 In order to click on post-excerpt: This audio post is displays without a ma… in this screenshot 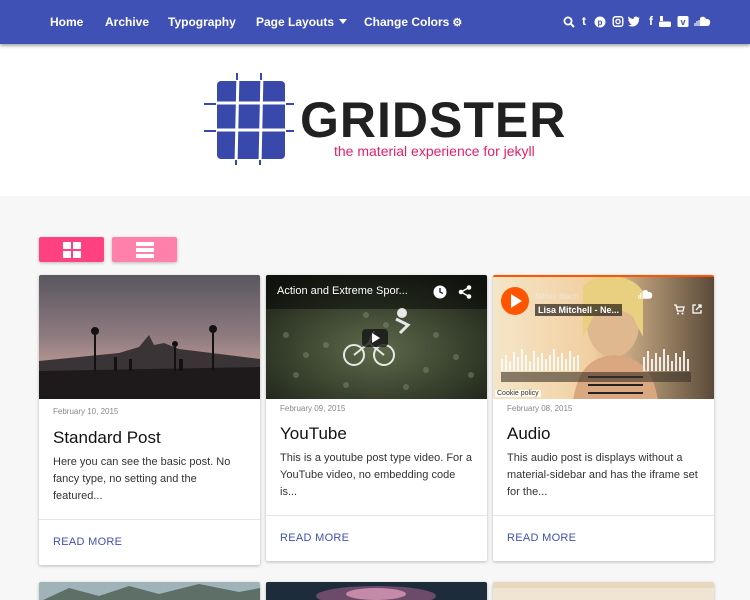, I will do `click(602, 475)`.